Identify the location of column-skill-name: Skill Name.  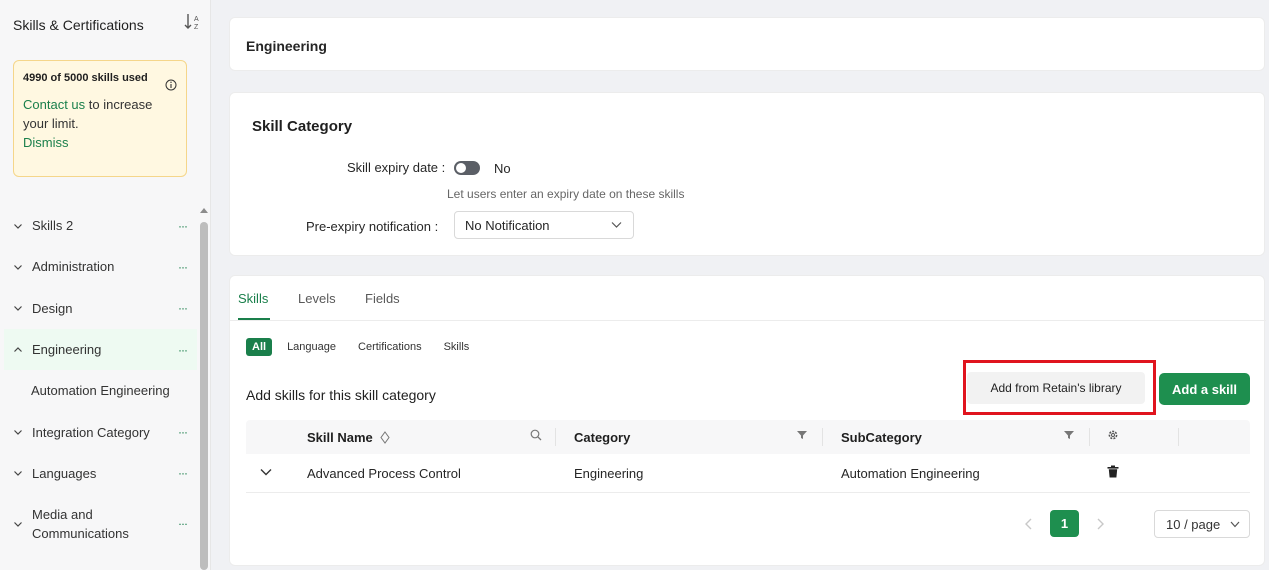
(349, 437).